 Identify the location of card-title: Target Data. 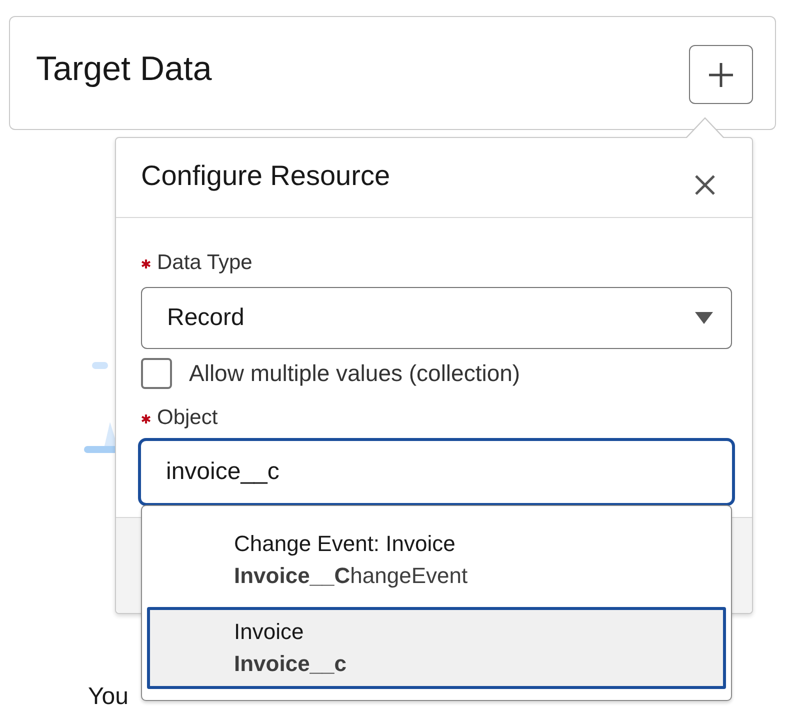
(124, 69).